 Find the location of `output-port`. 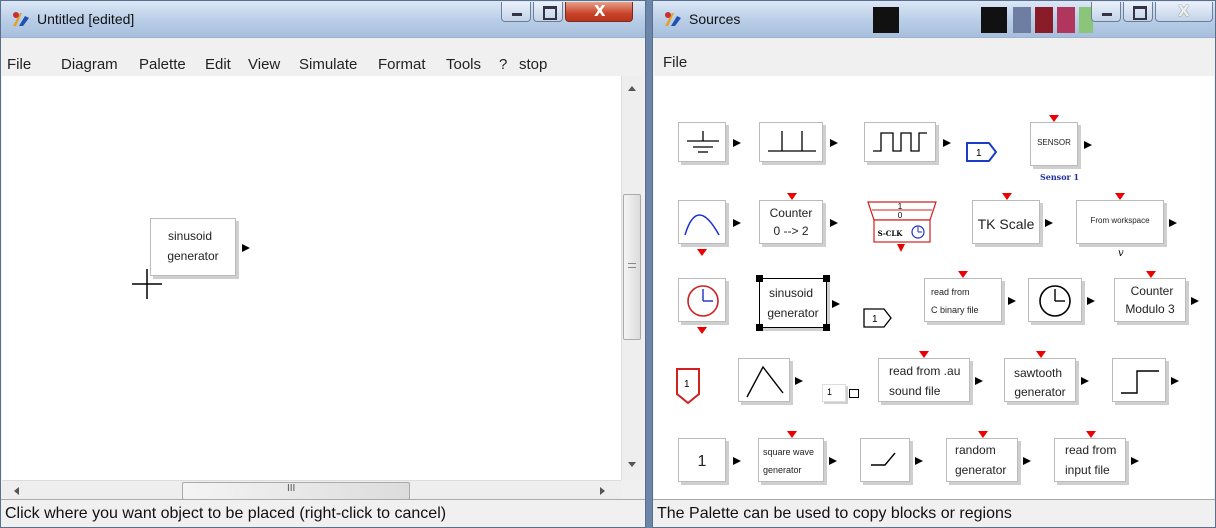

output-port is located at coordinates (246, 248).